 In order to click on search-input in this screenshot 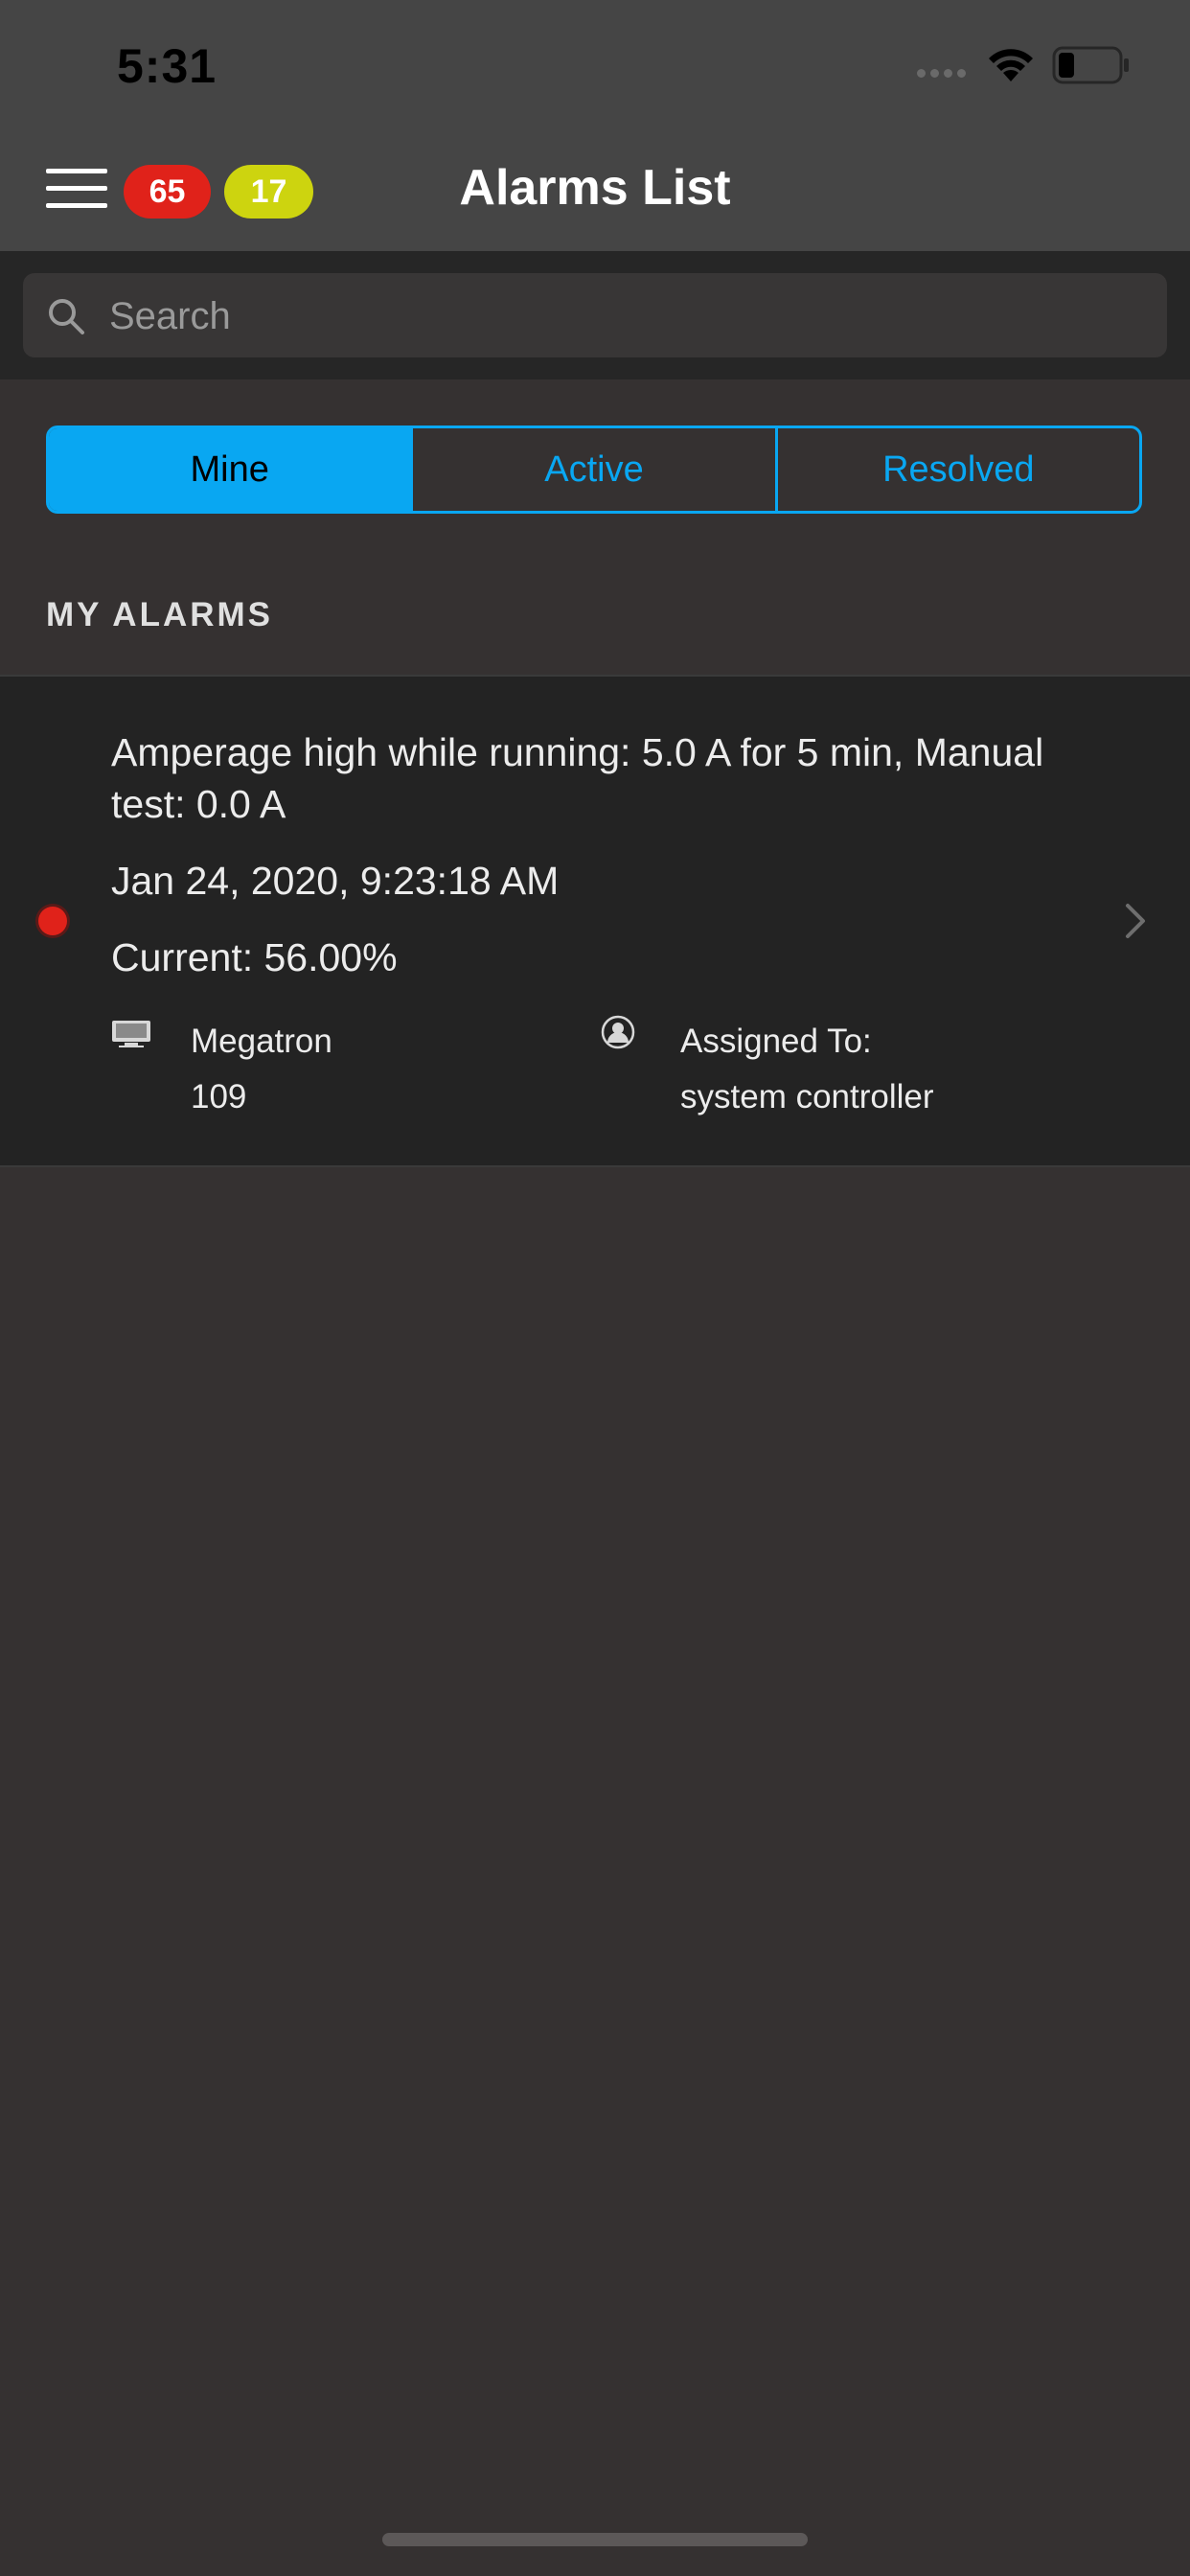, I will do `click(626, 316)`.